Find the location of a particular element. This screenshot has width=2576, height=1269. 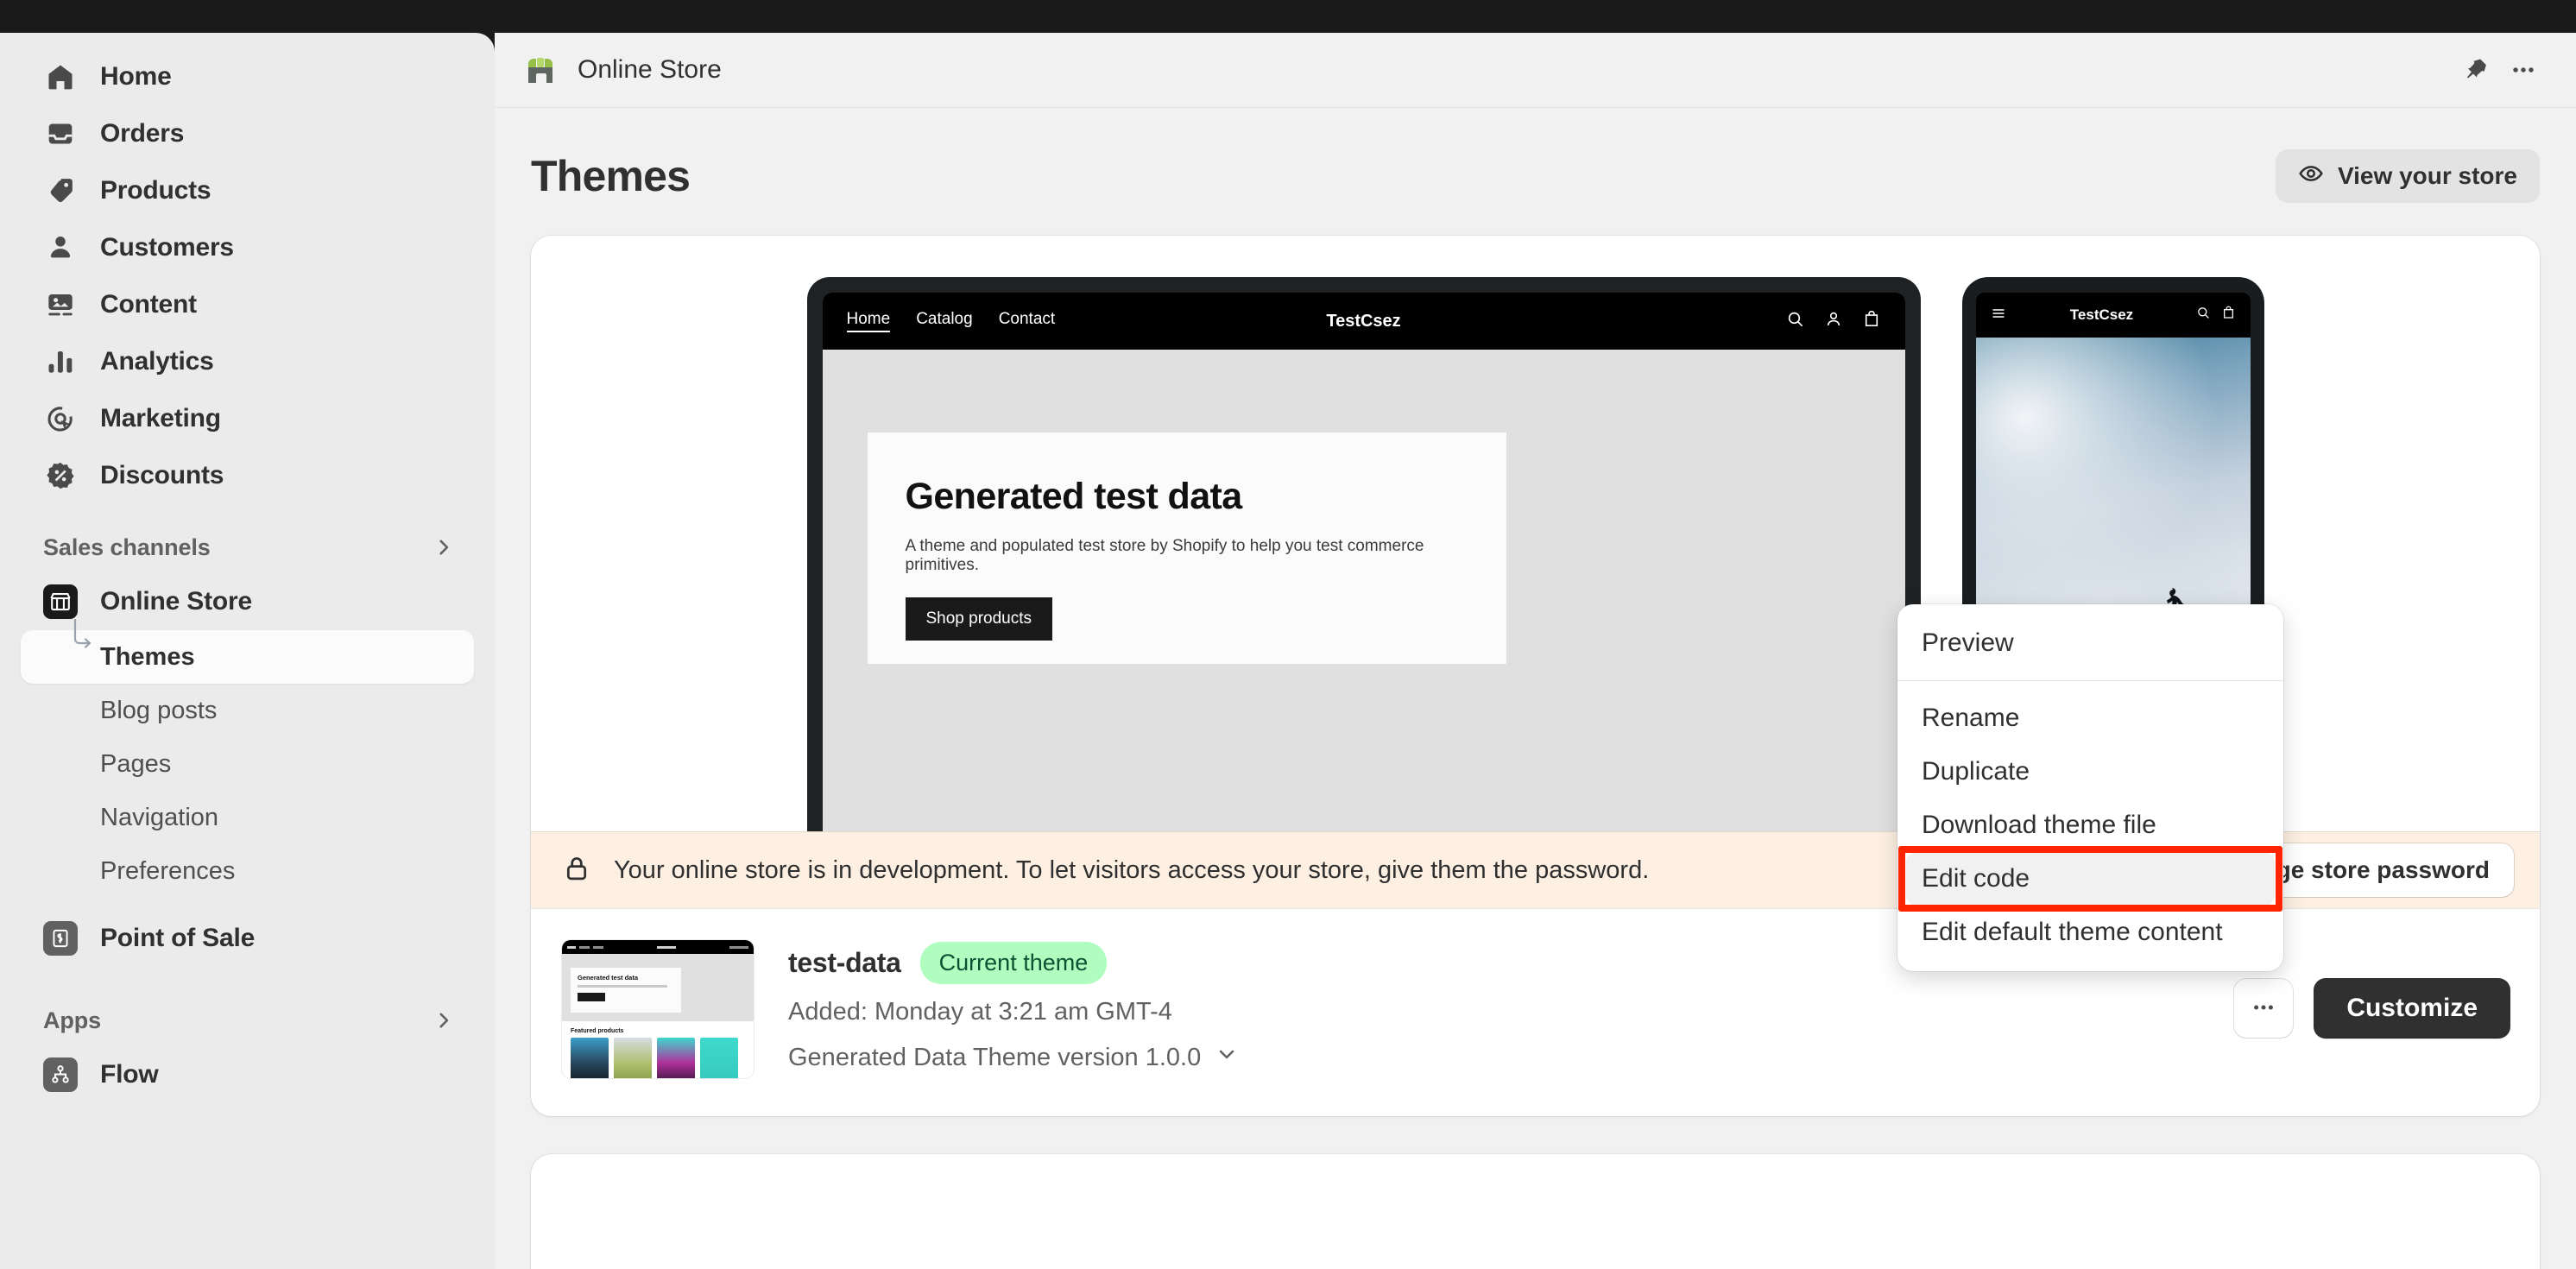

secondary-card is located at coordinates (1535, 1211).